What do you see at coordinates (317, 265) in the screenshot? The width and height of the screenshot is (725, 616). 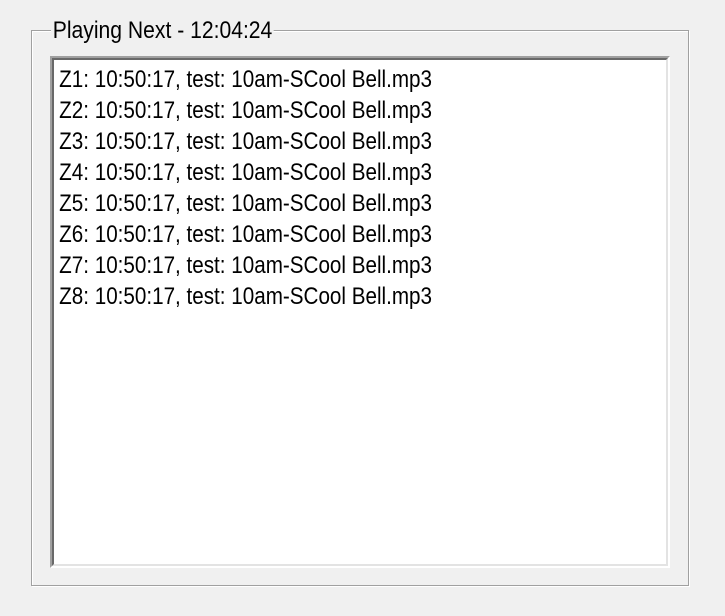 I see `list-item: Z7: 10:50:17, test: 10am-SCool Bell.mp3` at bounding box center [317, 265].